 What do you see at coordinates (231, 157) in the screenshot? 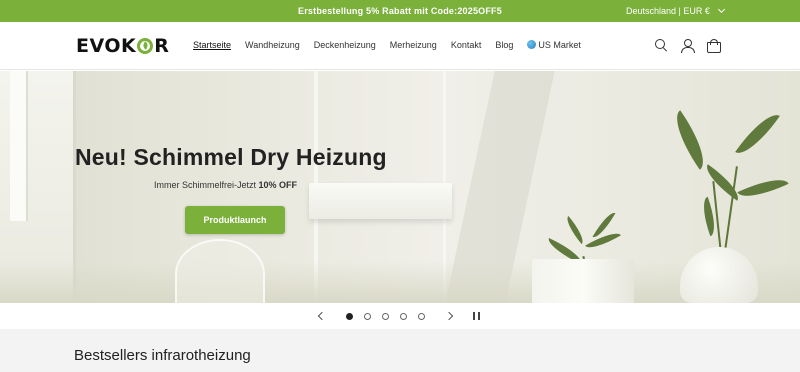
I see `hero-title: Neu! Schimmel Dry Heizung` at bounding box center [231, 157].